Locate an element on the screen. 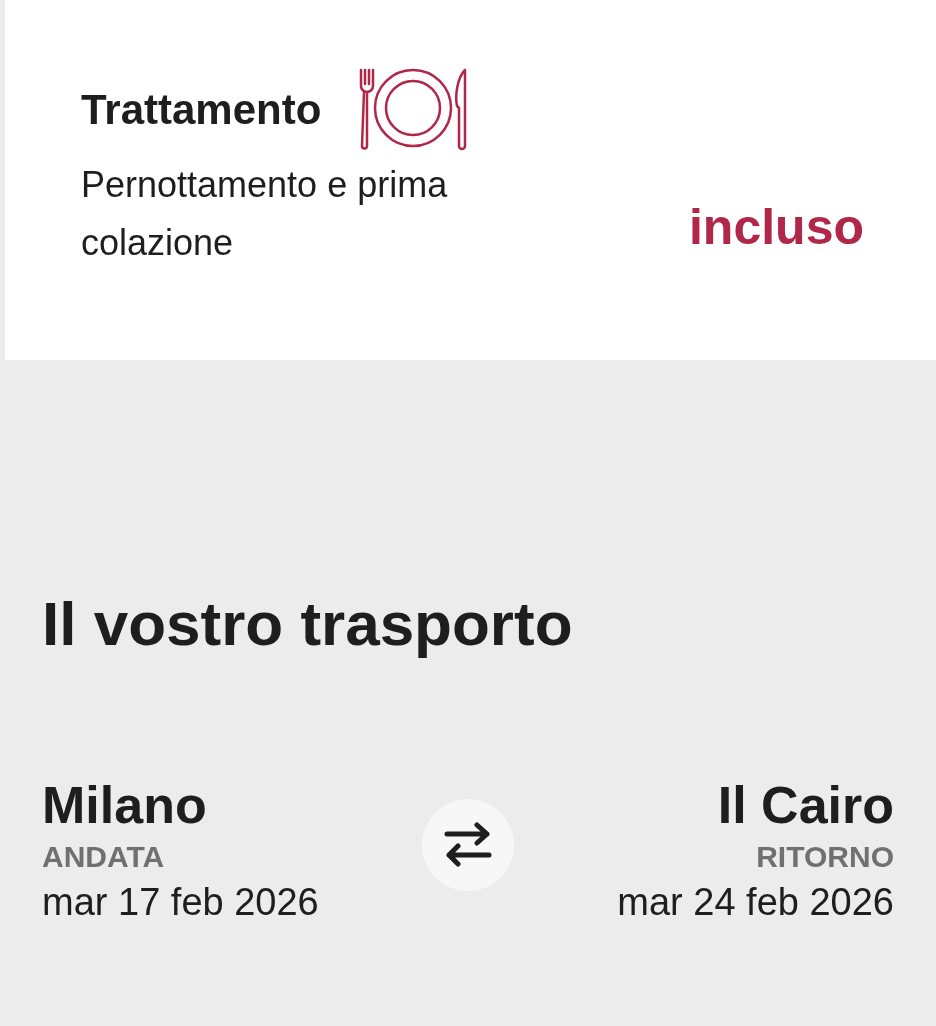  board-title: Trattamento is located at coordinates (201, 109).